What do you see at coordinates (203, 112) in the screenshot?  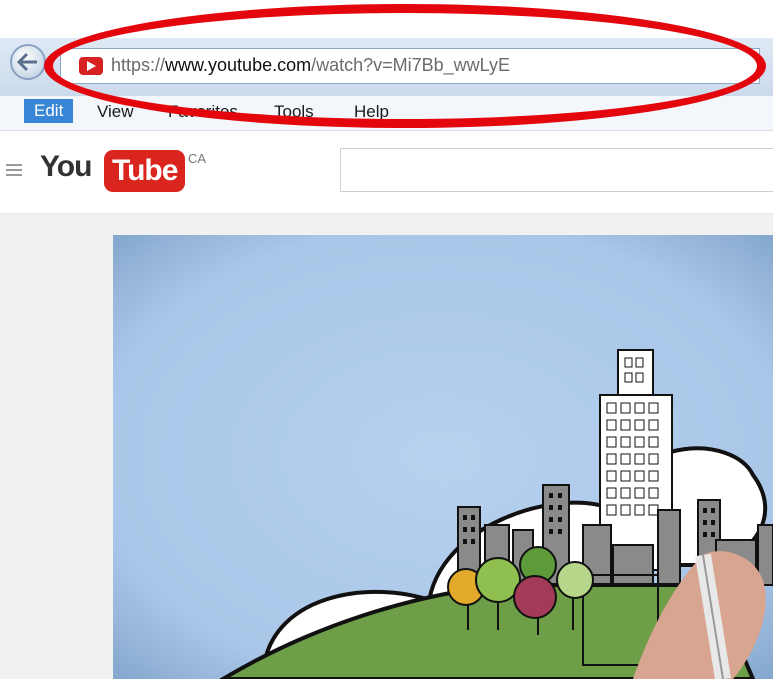 I see `menu-favorites: Favorites` at bounding box center [203, 112].